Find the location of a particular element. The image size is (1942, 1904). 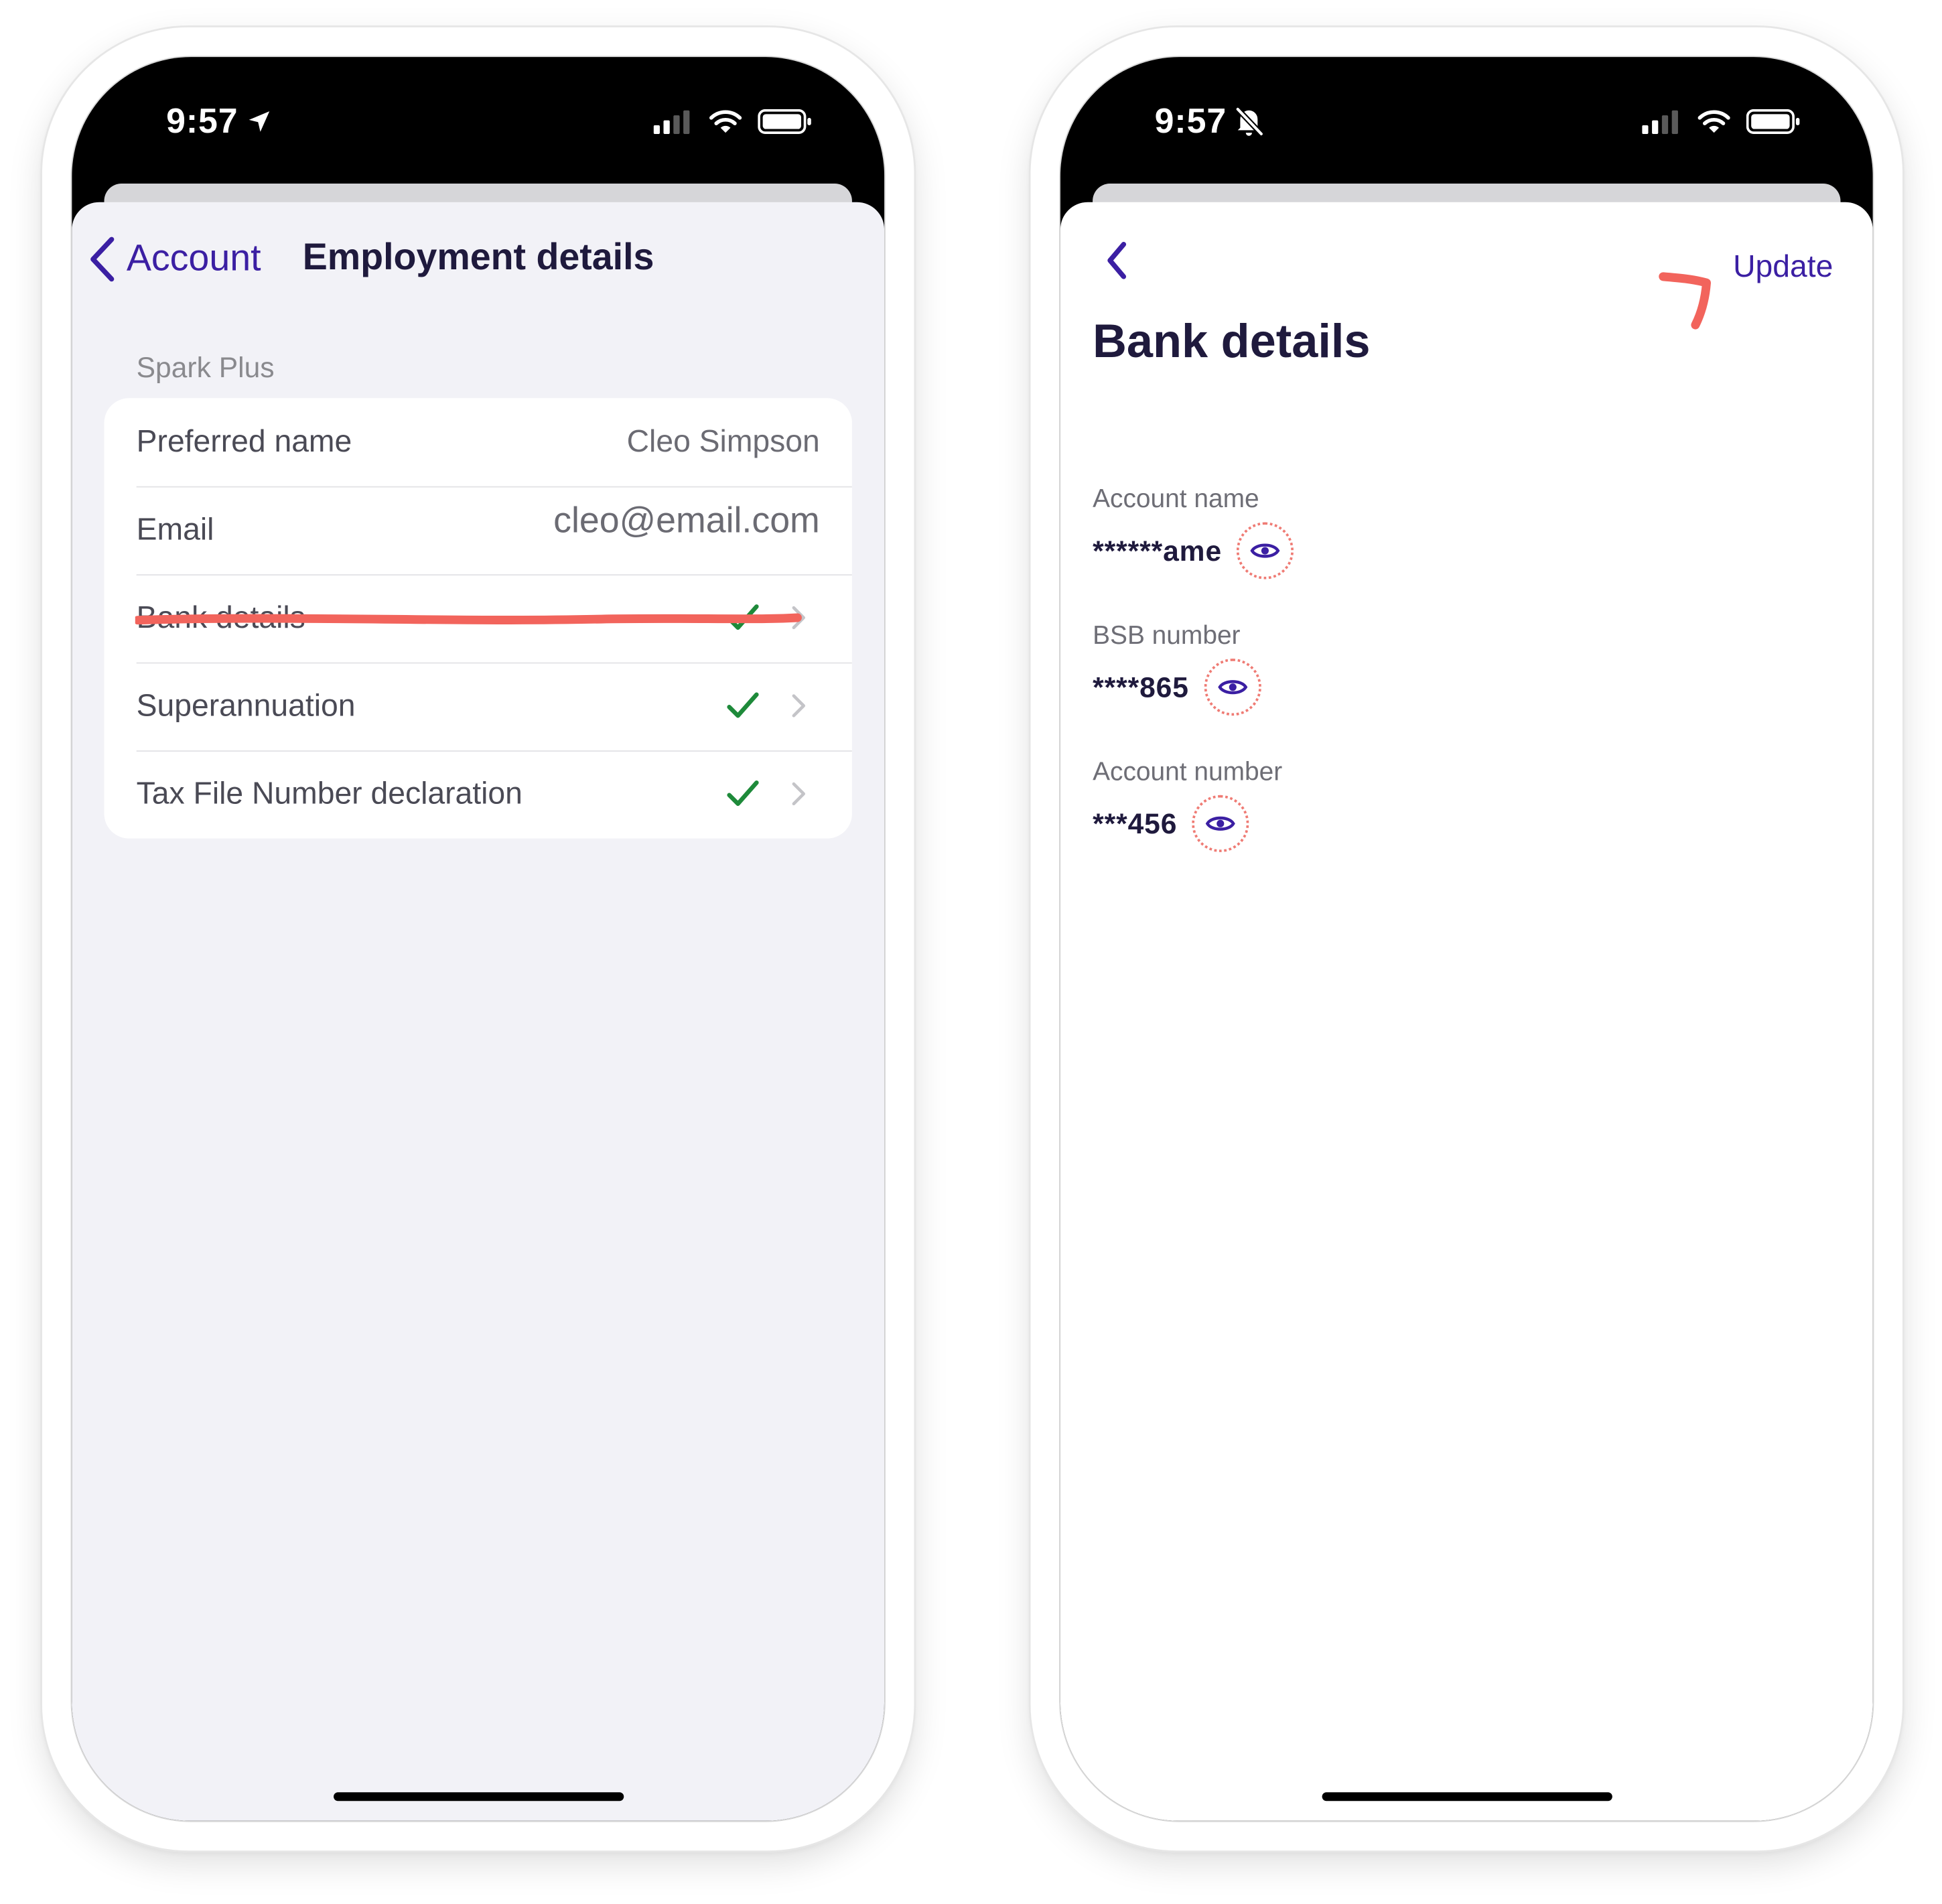

reveal-bsb-number-button is located at coordinates (1232, 687).